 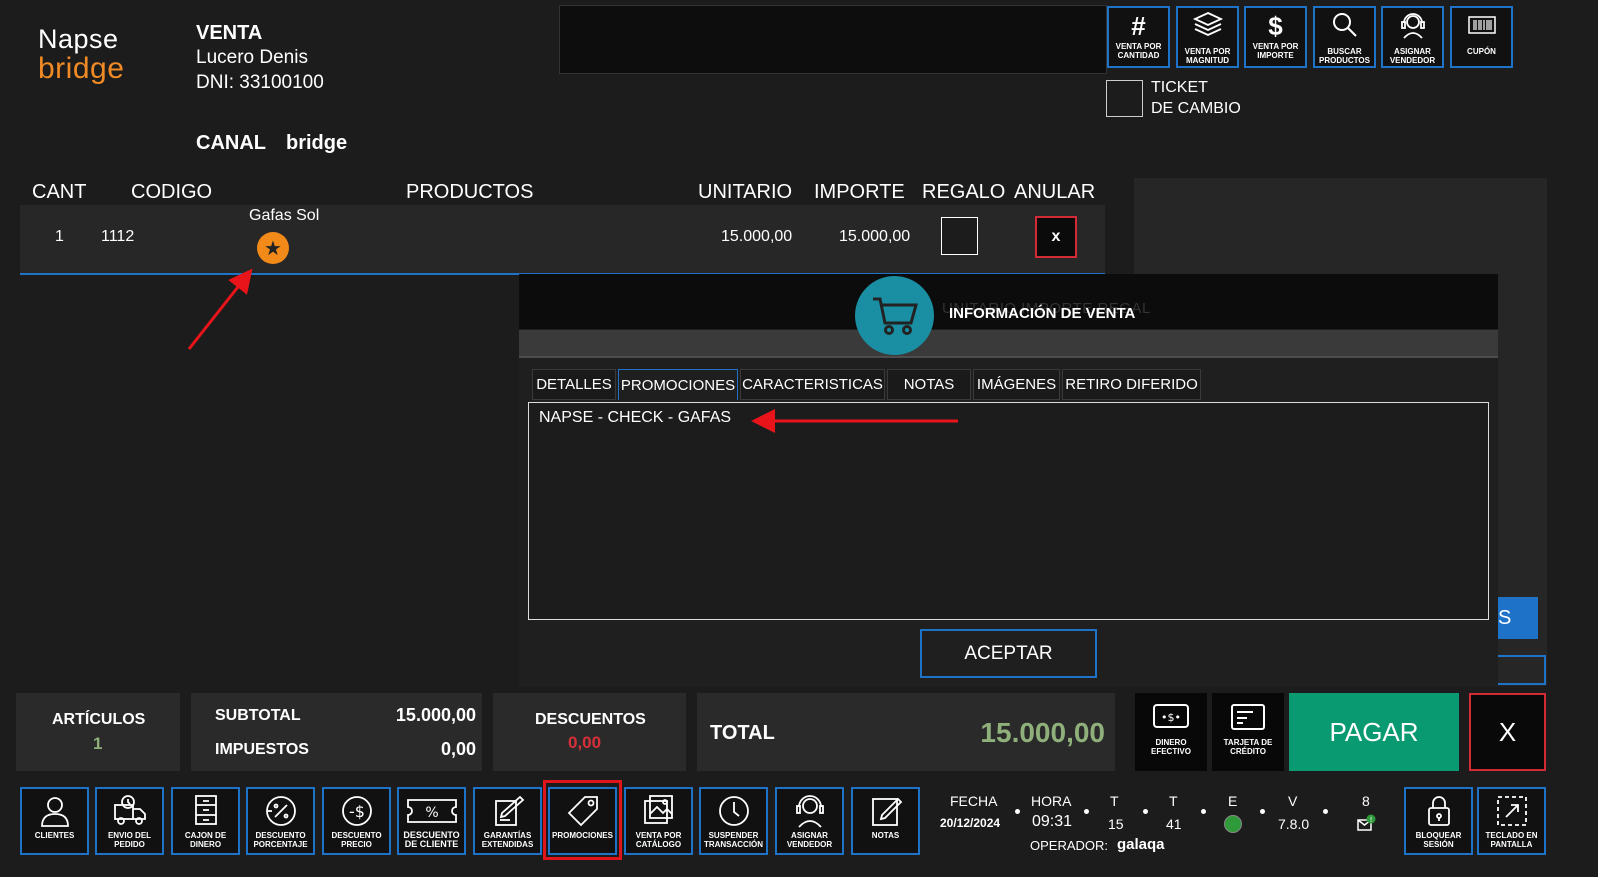 What do you see at coordinates (1208, 28) in the screenshot?
I see `layers-icon` at bounding box center [1208, 28].